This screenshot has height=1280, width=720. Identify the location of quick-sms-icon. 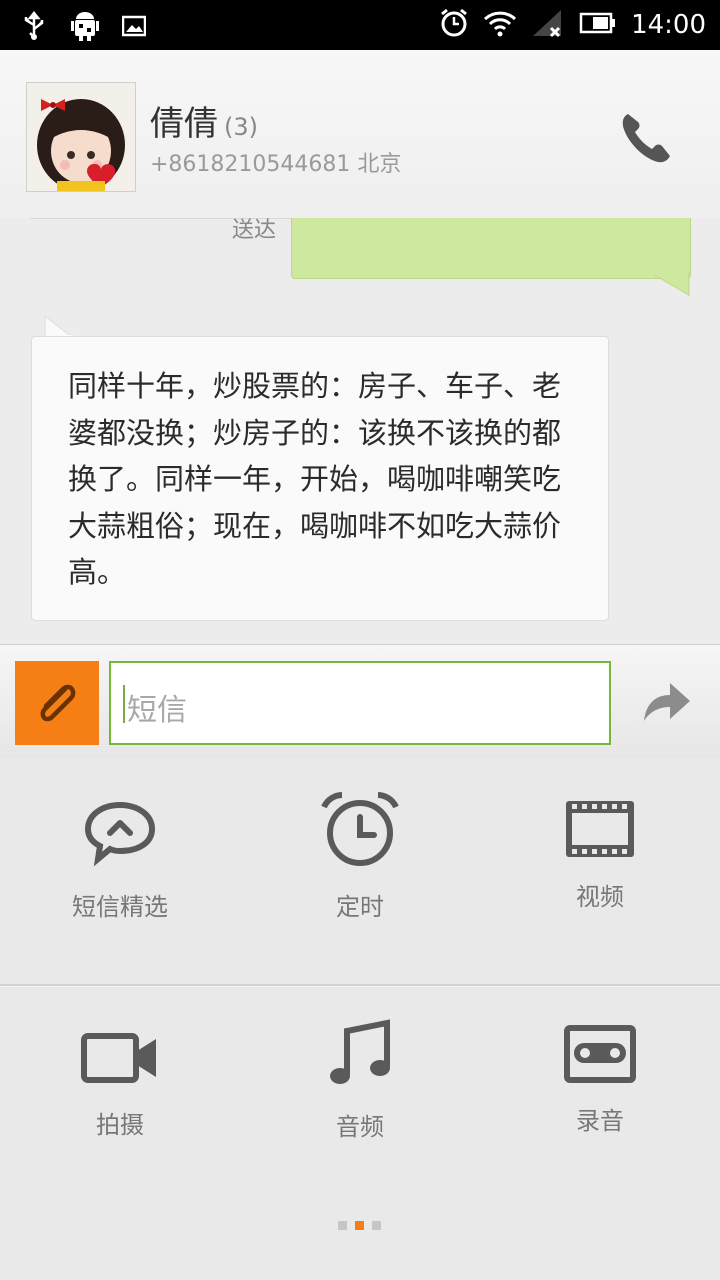
(120, 834).